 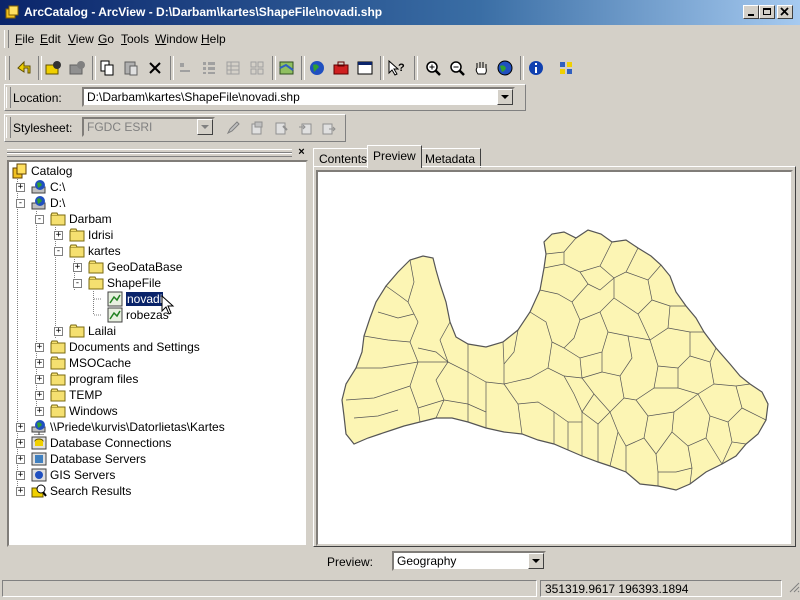 I want to click on expand-windows-button: +, so click(x=39, y=411).